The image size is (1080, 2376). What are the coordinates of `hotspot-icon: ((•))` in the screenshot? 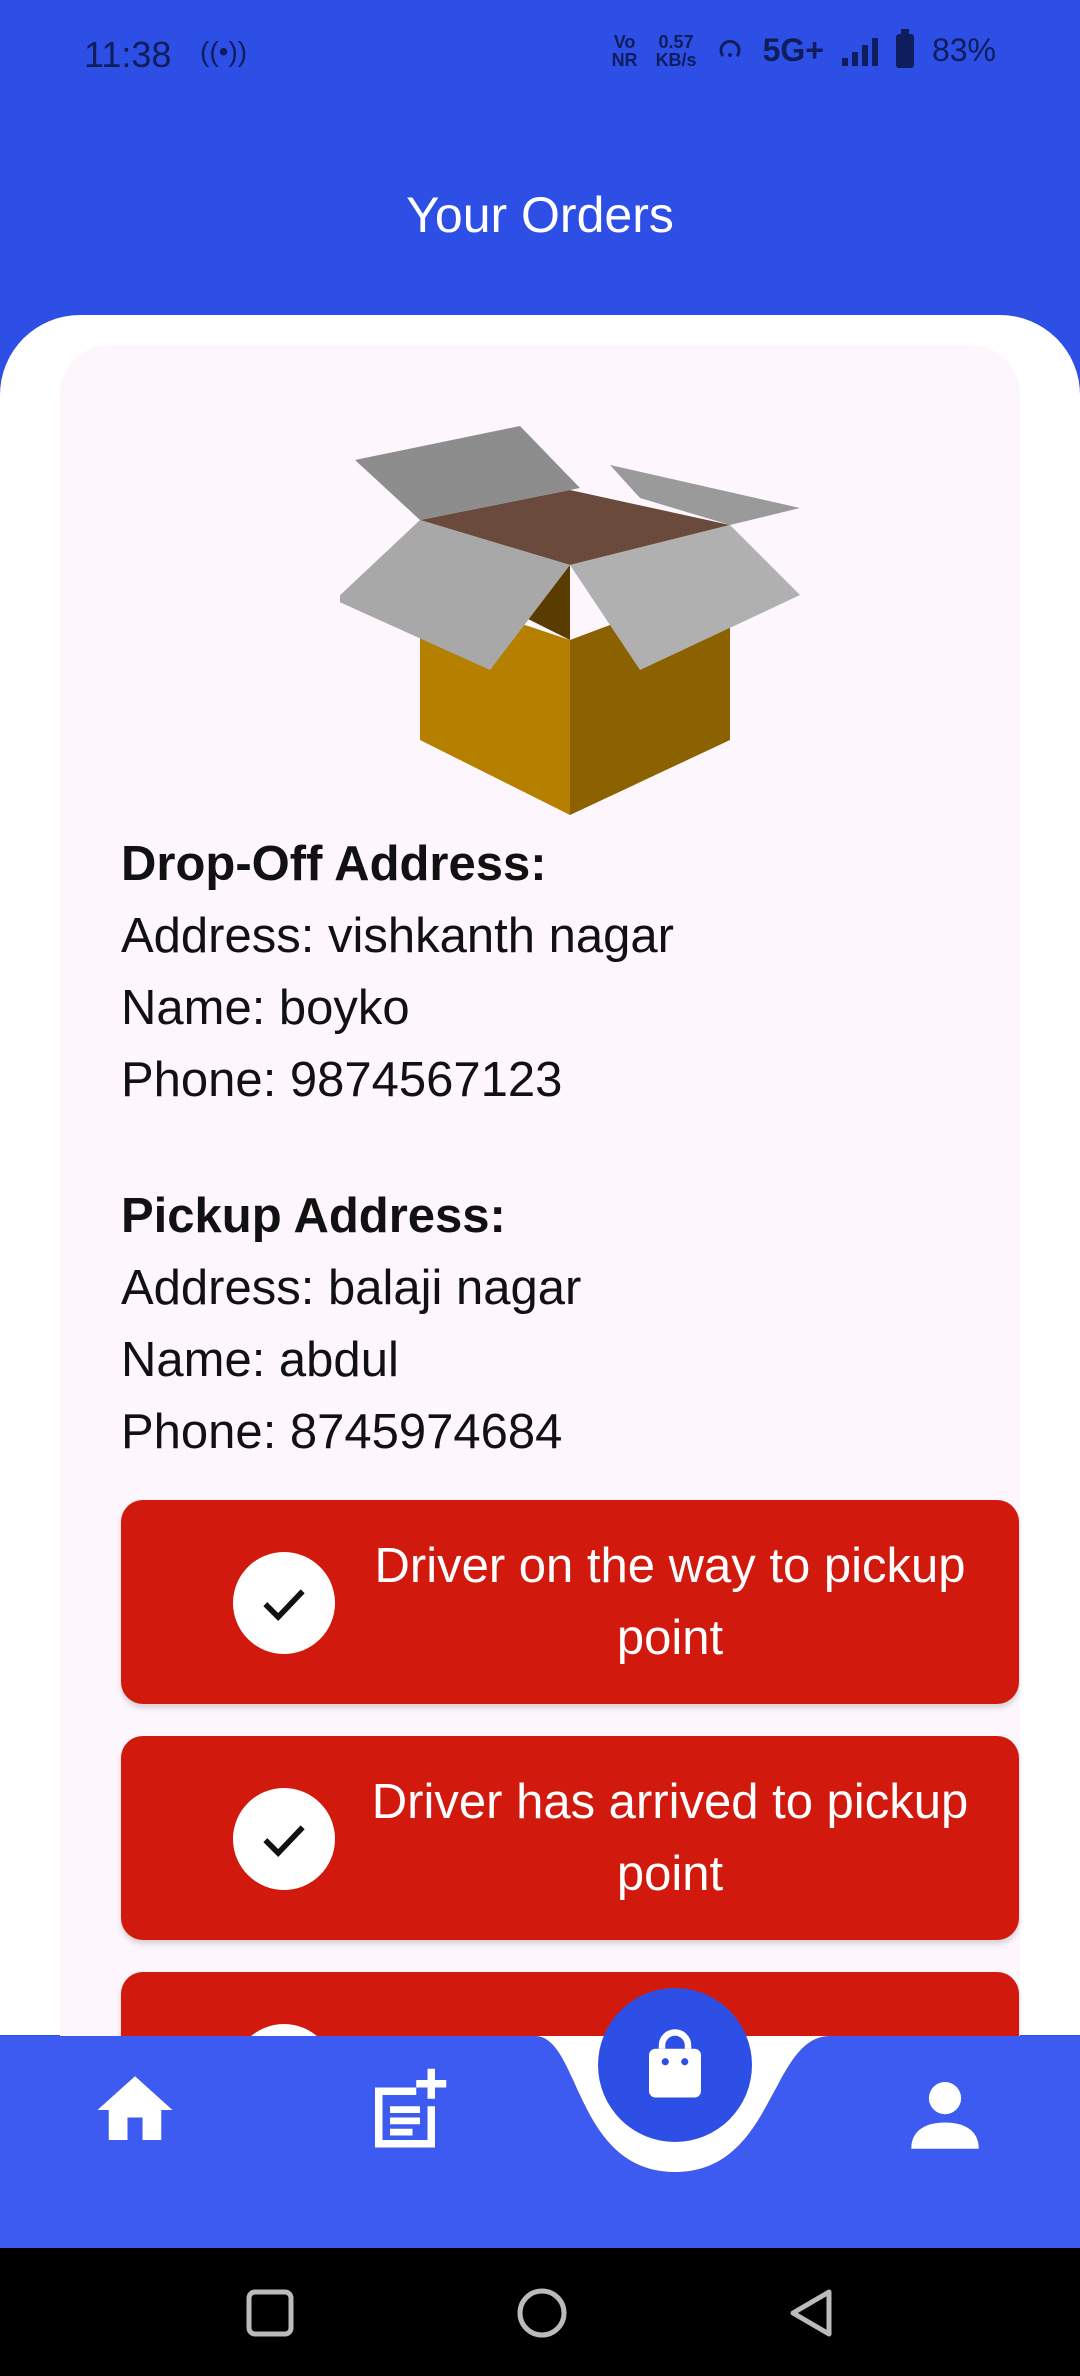 It's located at (224, 51).